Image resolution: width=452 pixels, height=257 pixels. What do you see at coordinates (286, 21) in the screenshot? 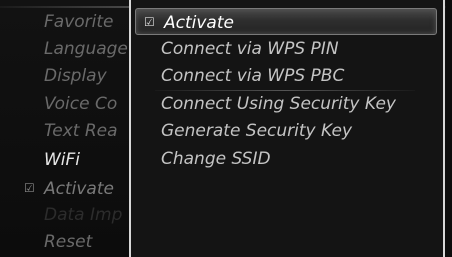
I see `submenu-item-activate: ☑ Activate` at bounding box center [286, 21].